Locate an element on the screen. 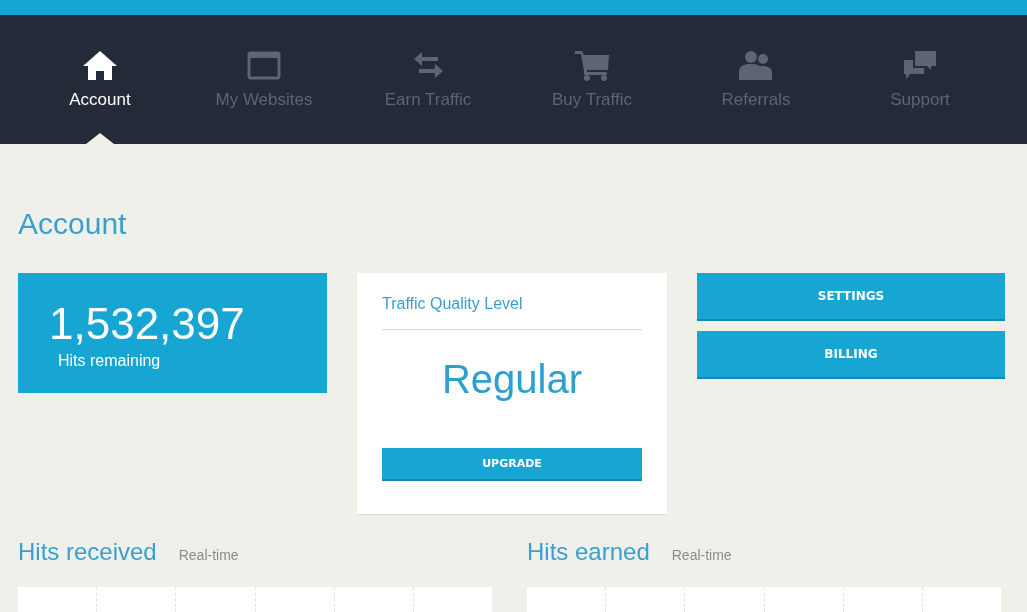 The width and height of the screenshot is (1027, 612). caret-icon is located at coordinates (100, 138).